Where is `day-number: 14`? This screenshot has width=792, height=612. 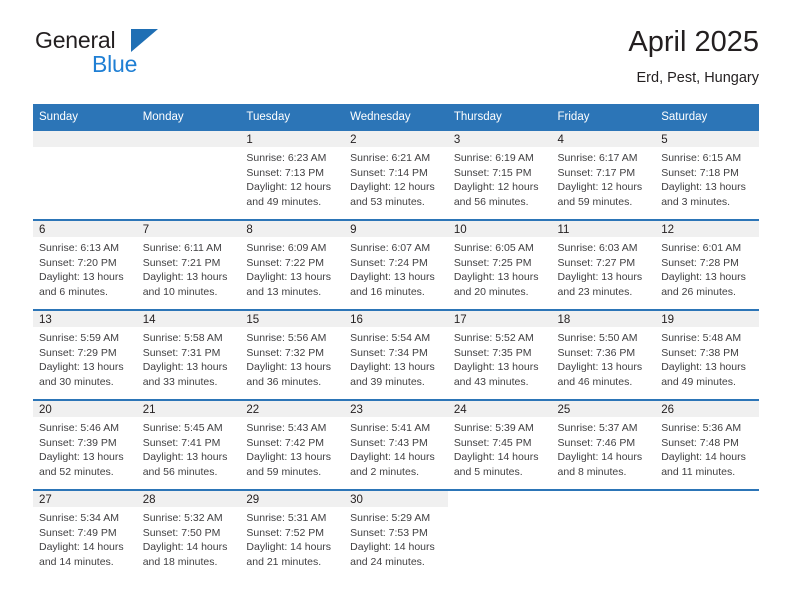 day-number: 14 is located at coordinates (188, 319).